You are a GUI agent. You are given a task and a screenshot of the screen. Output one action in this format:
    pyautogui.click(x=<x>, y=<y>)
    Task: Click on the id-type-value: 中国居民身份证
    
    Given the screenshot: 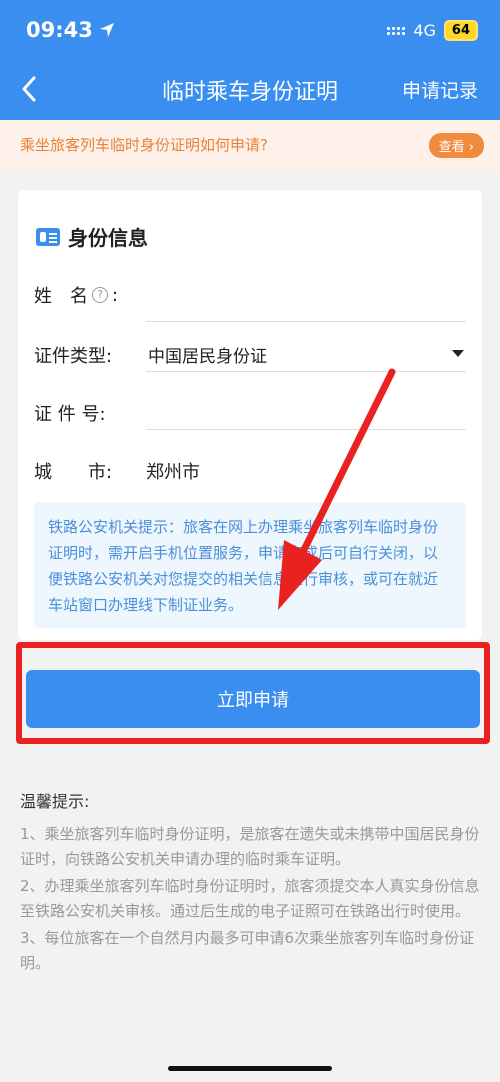 What is the action you would take?
    pyautogui.click(x=207, y=357)
    